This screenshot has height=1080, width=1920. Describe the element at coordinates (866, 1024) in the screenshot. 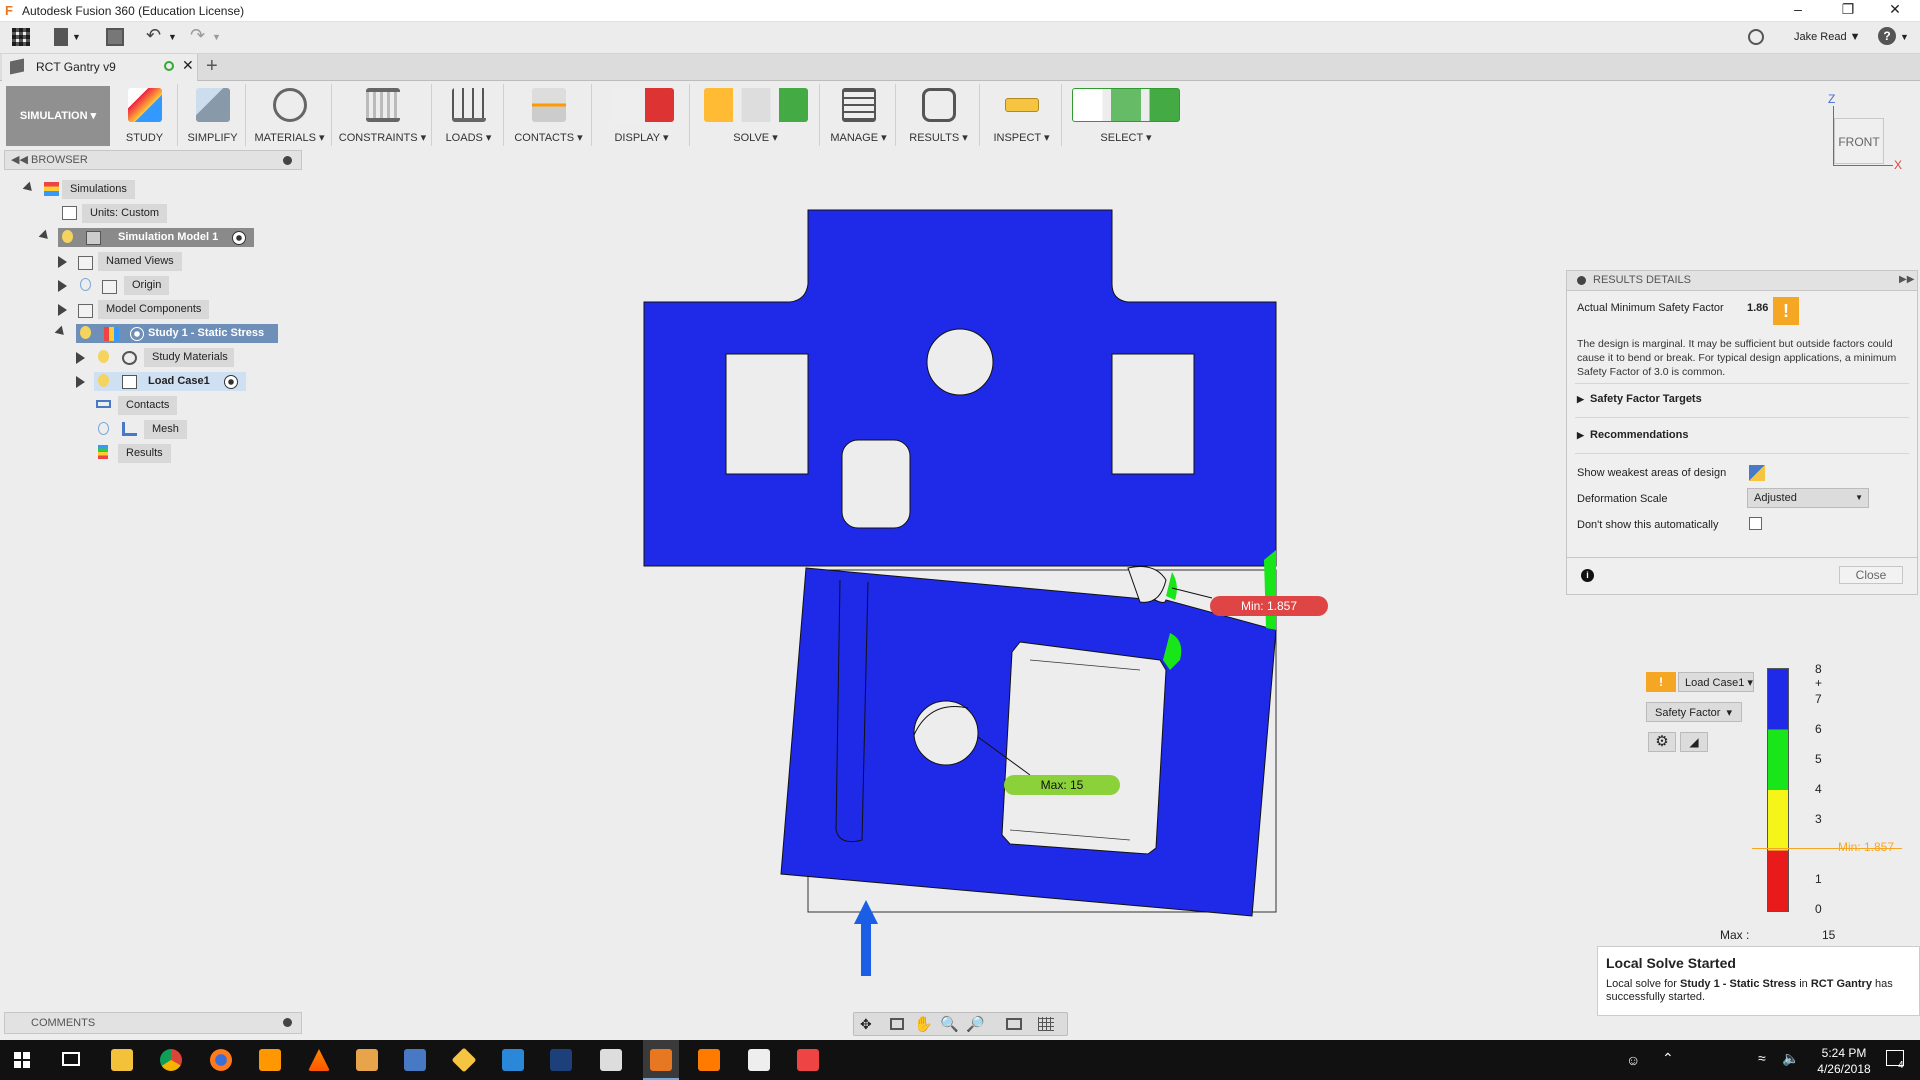

I see `orbit-icon: ✥` at that location.